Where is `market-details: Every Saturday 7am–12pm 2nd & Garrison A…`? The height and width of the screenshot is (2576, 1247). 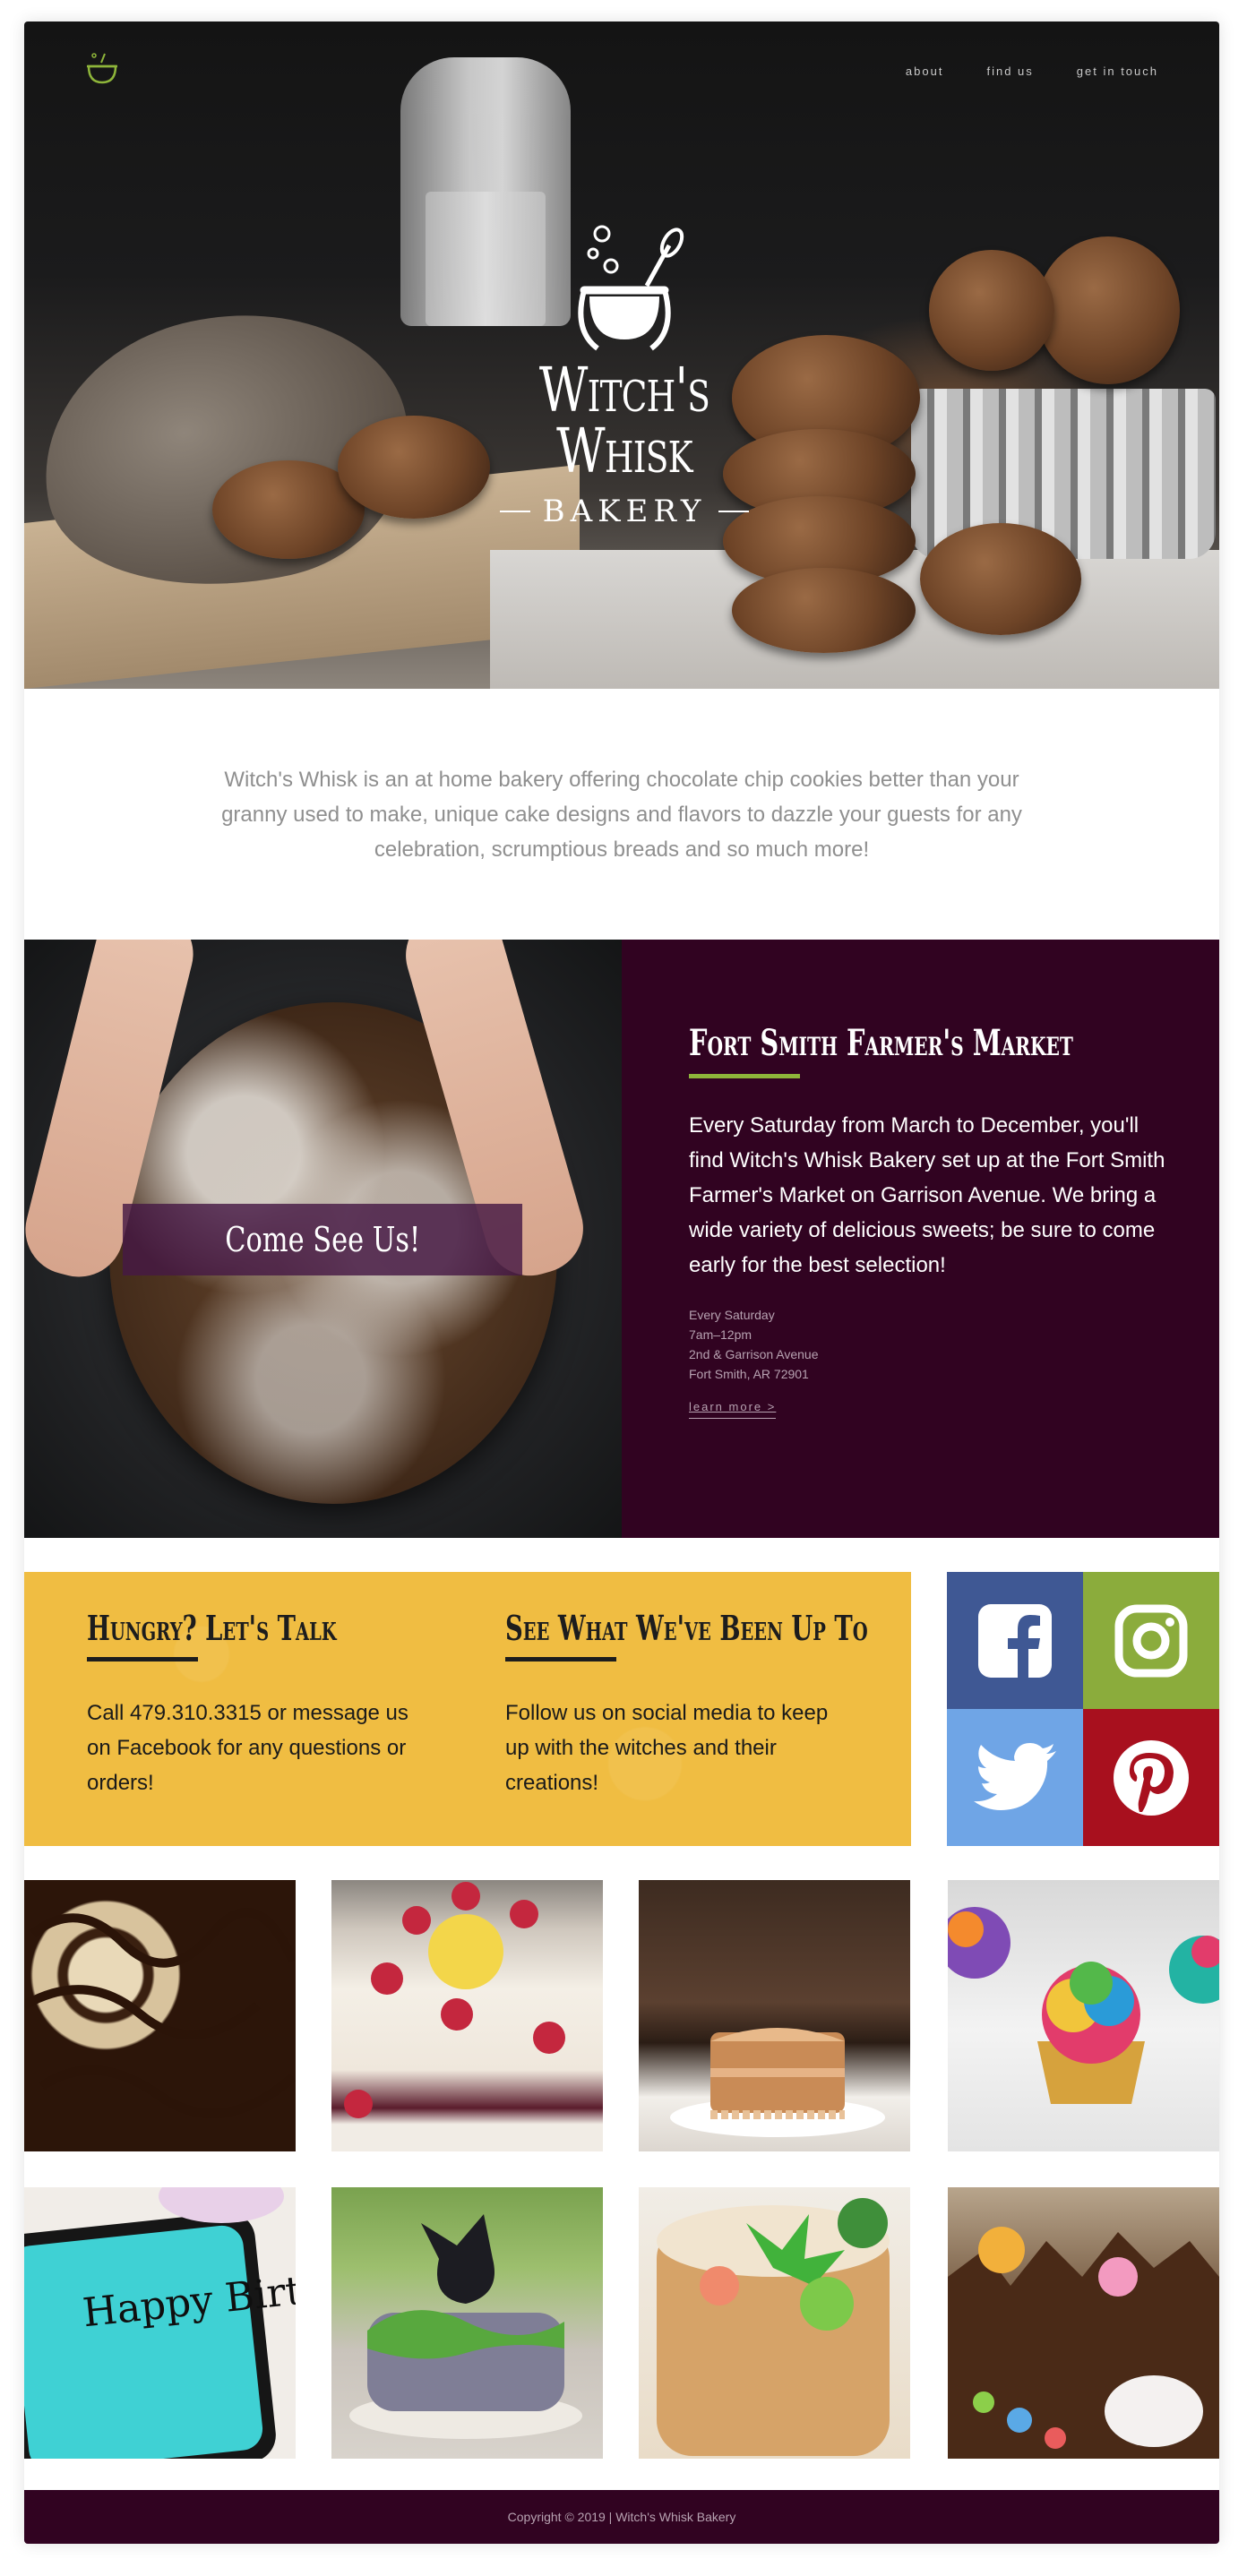 market-details: Every Saturday 7am–12pm 2nd & Garrison A… is located at coordinates (754, 1344).